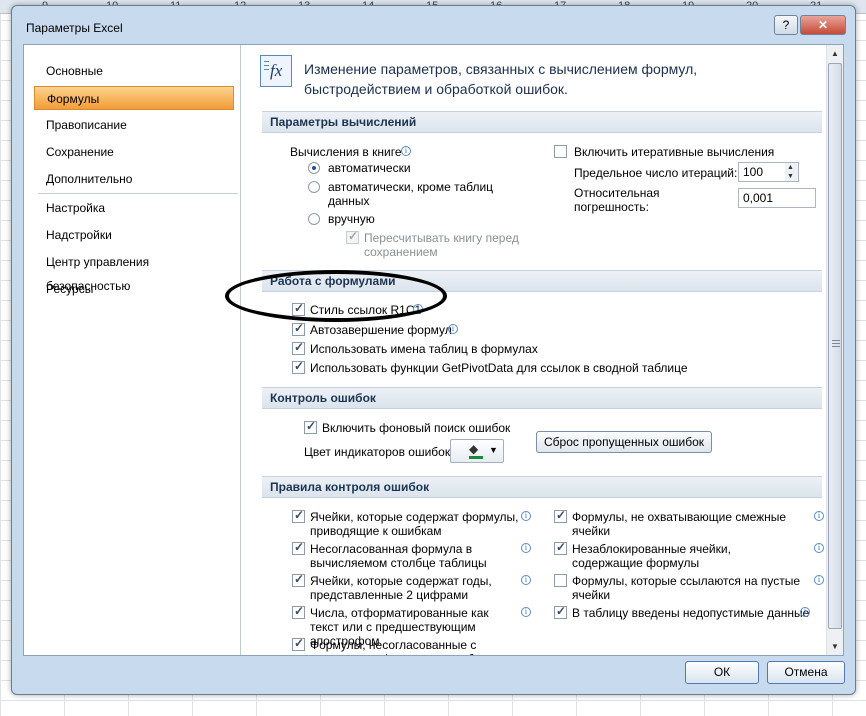 This screenshot has height=716, width=866. I want to click on table-names-label: Использовать имена таблиц в формулах, so click(424, 349).